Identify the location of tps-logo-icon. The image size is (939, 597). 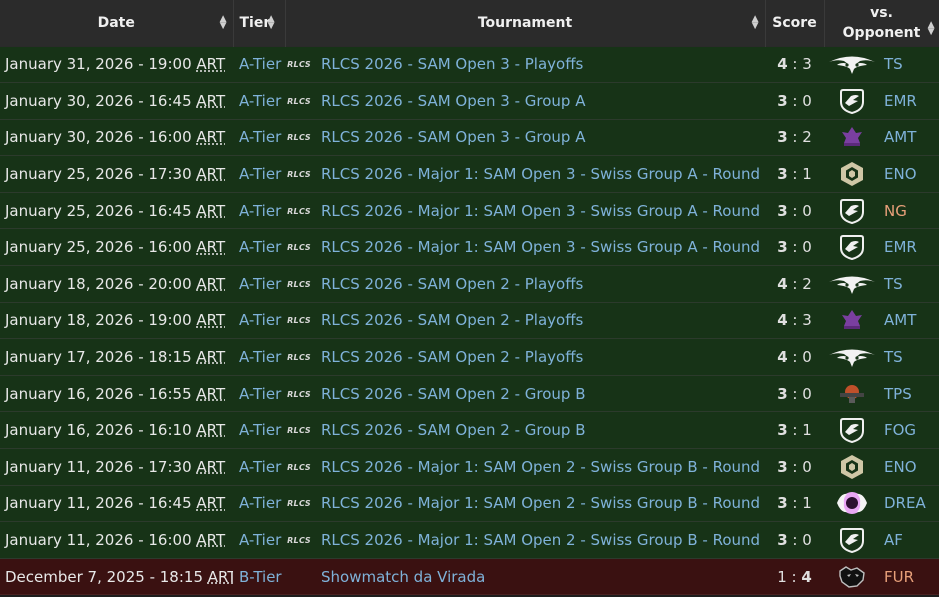
(852, 394).